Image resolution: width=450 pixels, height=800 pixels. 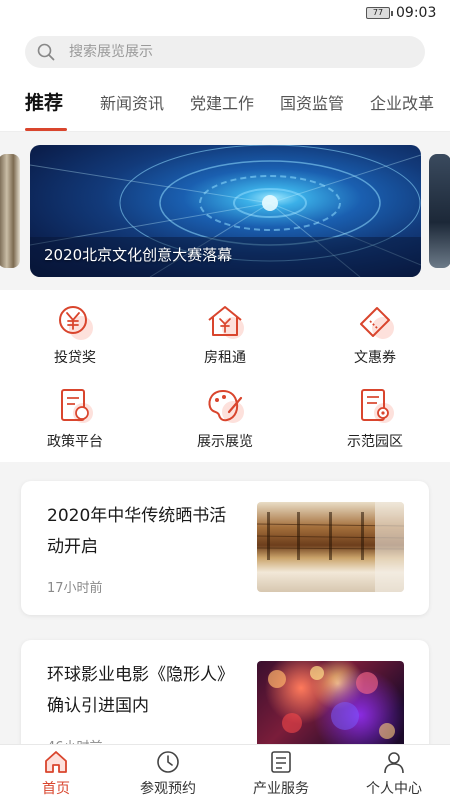 I want to click on person-icon, so click(x=394, y=763).